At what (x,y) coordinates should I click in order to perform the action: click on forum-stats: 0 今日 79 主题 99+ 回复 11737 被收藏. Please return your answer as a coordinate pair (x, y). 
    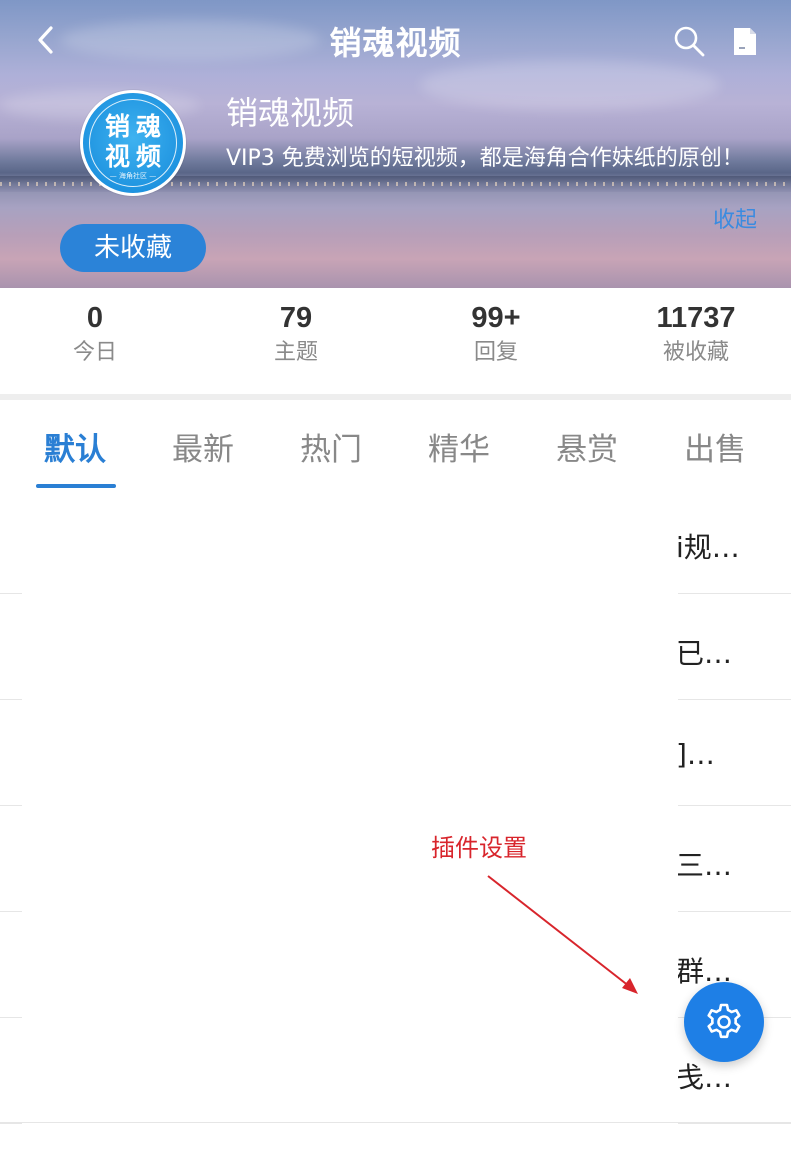
    Looking at the image, I should click on (395, 341).